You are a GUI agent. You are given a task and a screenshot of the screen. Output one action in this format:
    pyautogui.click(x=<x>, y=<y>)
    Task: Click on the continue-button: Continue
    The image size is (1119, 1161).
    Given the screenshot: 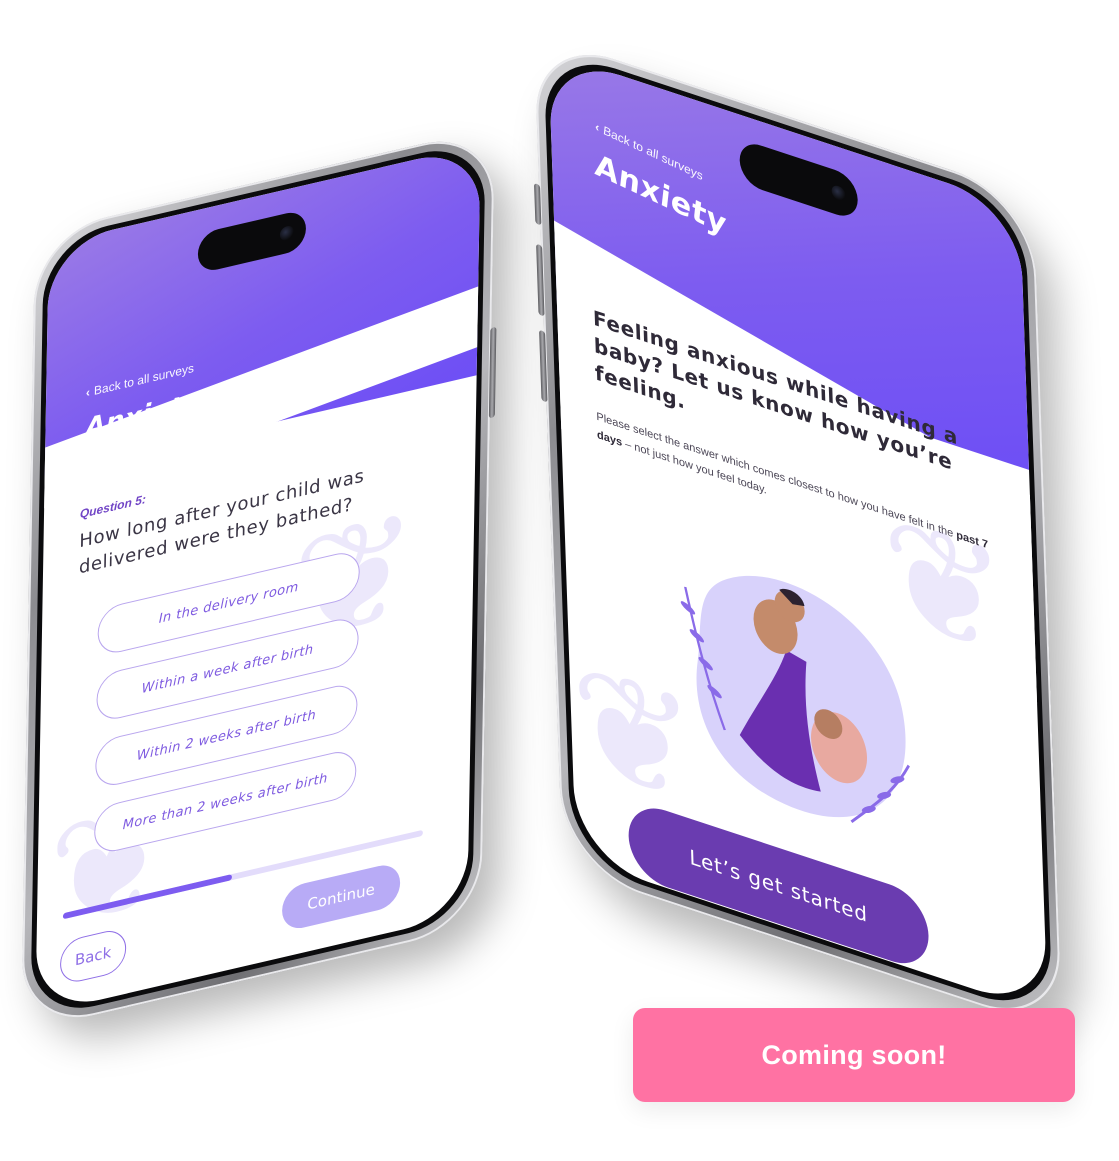 What is the action you would take?
    pyautogui.click(x=341, y=897)
    